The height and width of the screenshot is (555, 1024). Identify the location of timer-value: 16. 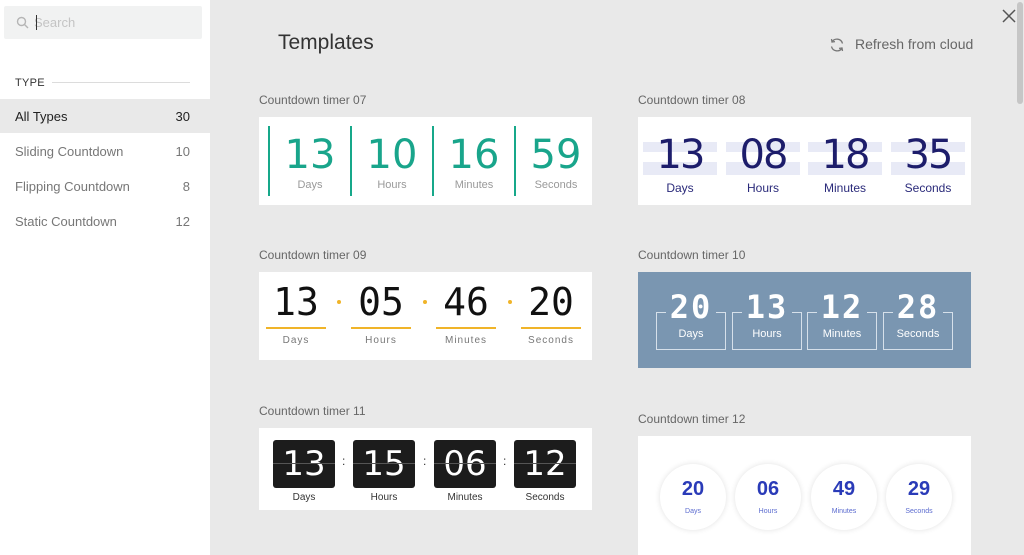
(474, 155).